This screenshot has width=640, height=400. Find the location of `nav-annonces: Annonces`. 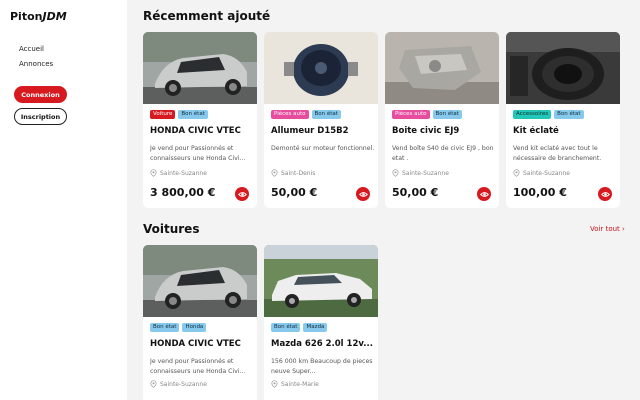

nav-annonces: Annonces is located at coordinates (36, 64).